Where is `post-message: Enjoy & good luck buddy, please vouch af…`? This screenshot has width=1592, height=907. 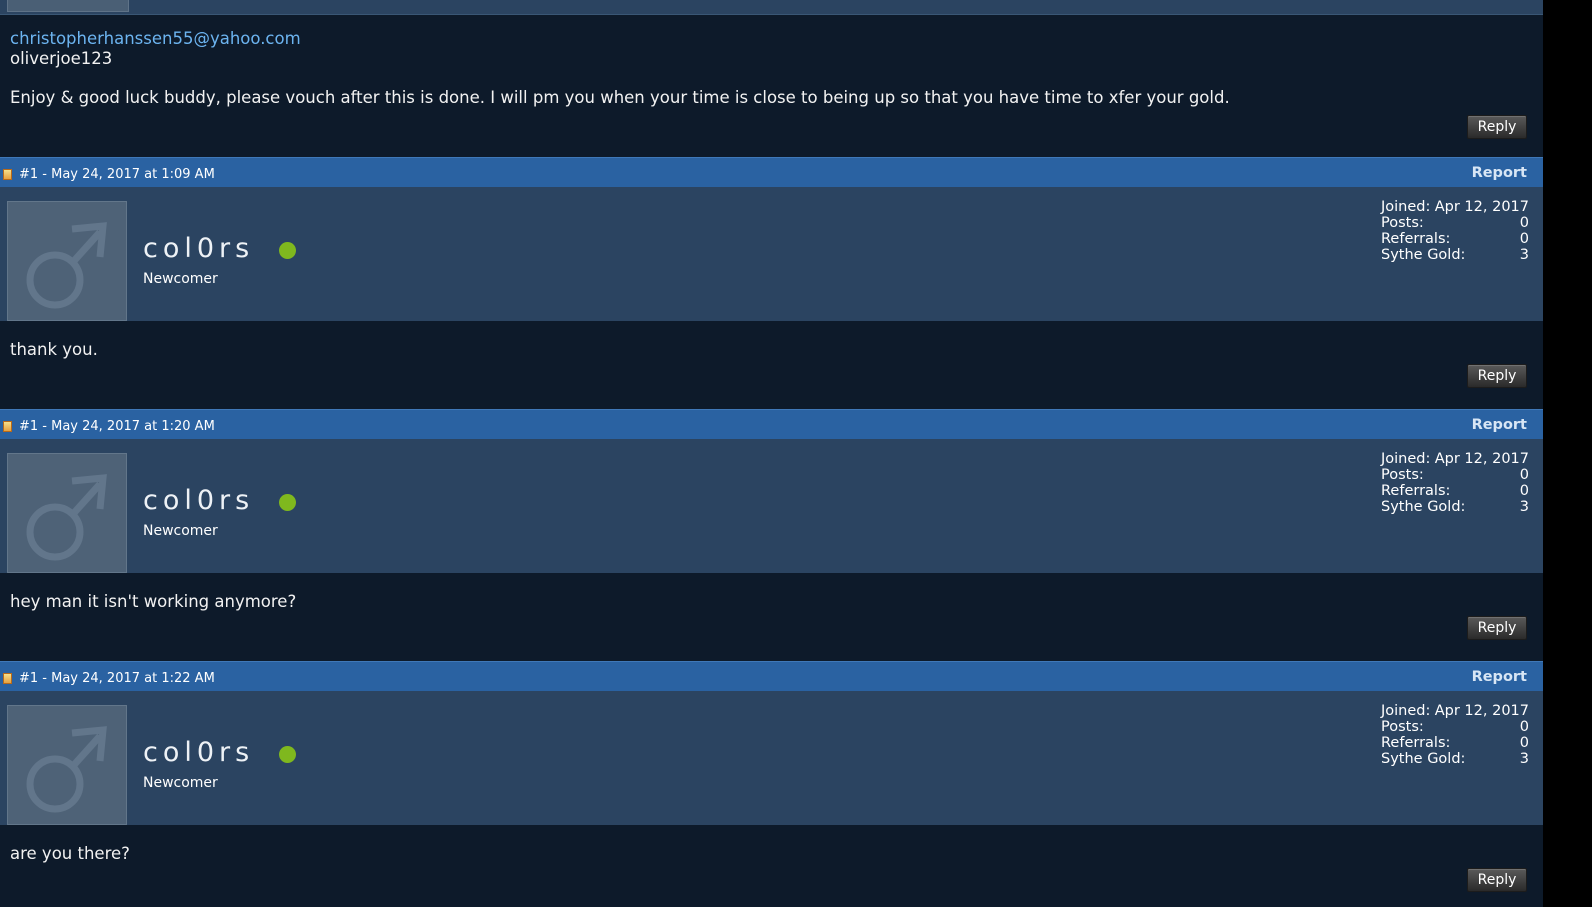
post-message: Enjoy & good luck buddy, please vouch af… is located at coordinates (620, 97).